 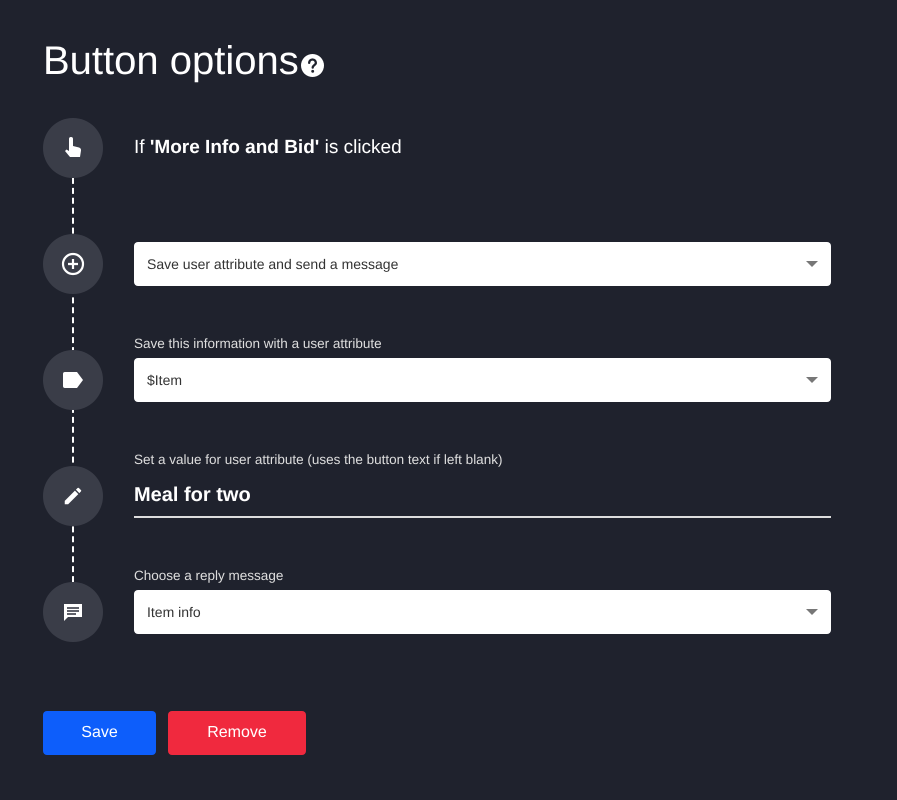 What do you see at coordinates (482, 612) in the screenshot?
I see `dropdown-field: Item info` at bounding box center [482, 612].